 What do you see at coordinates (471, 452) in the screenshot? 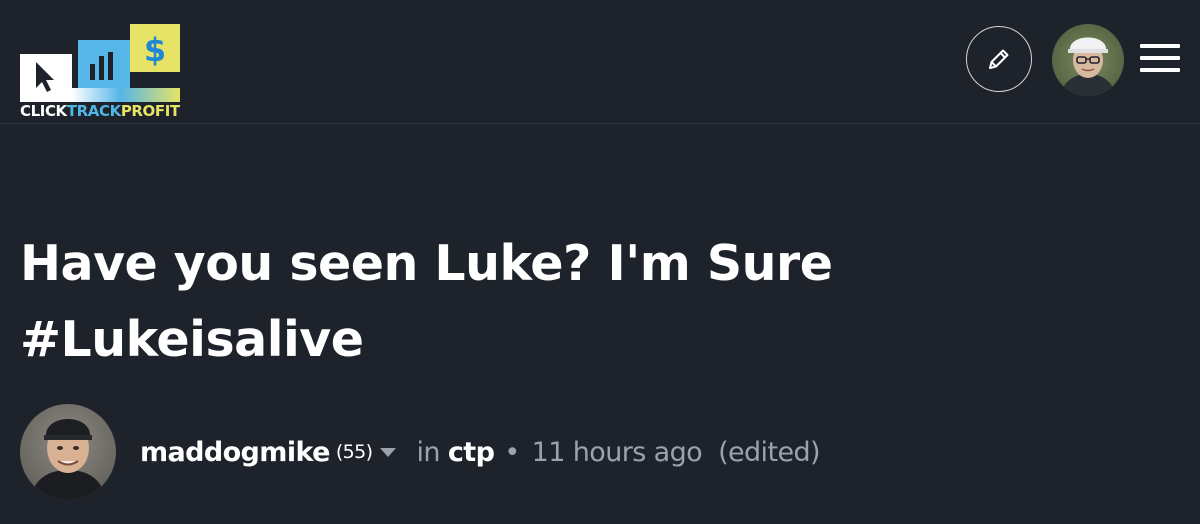
I see `community-link: ctp` at bounding box center [471, 452].